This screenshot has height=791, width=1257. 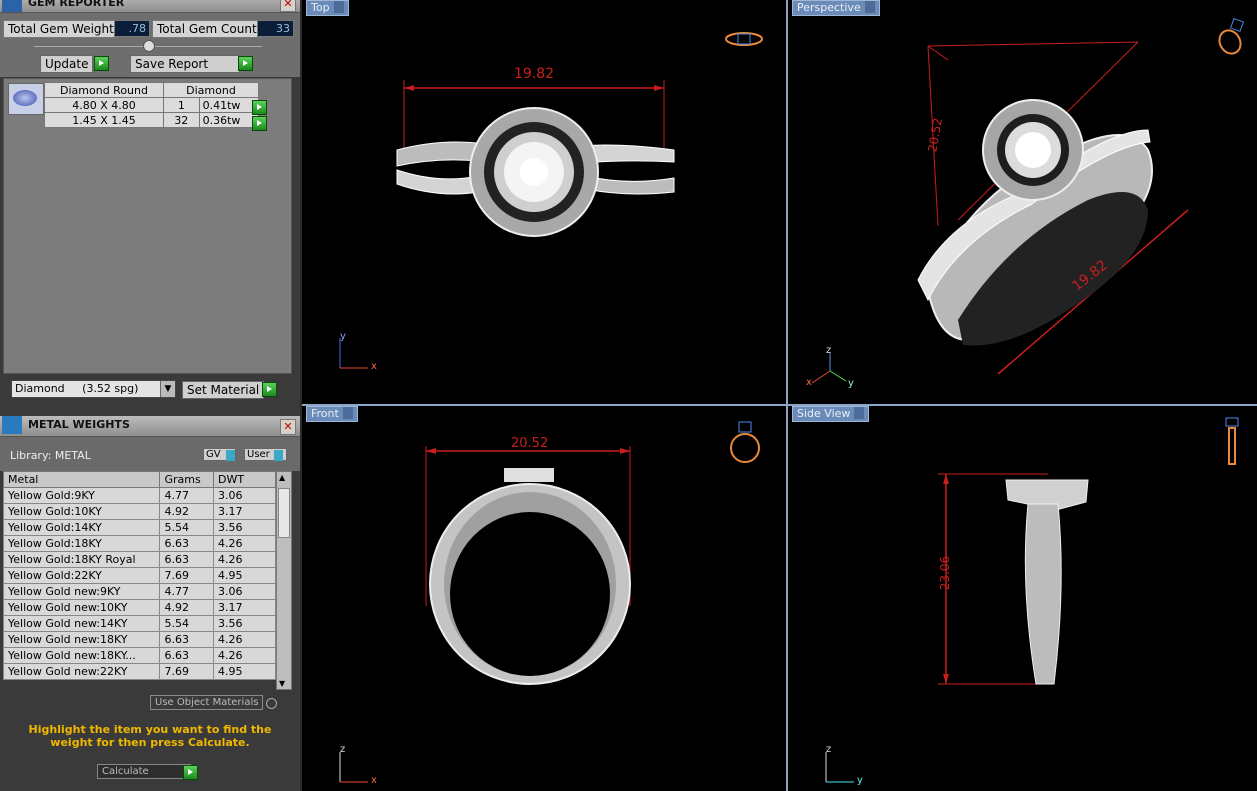 What do you see at coordinates (1053, 208) in the screenshot?
I see `perspective-view-drawing` at bounding box center [1053, 208].